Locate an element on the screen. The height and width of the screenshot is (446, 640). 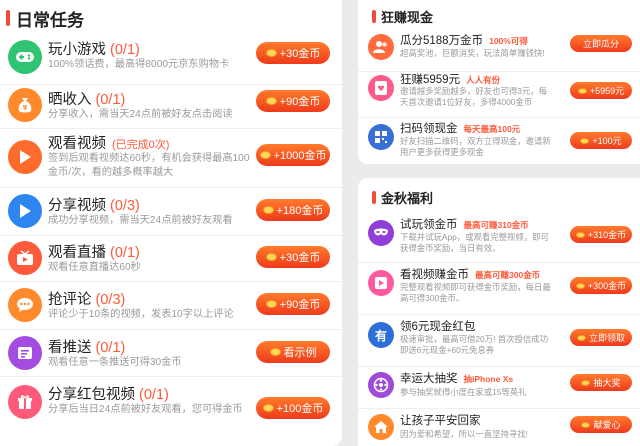
claim-coins-button: +180金币 is located at coordinates (293, 210).